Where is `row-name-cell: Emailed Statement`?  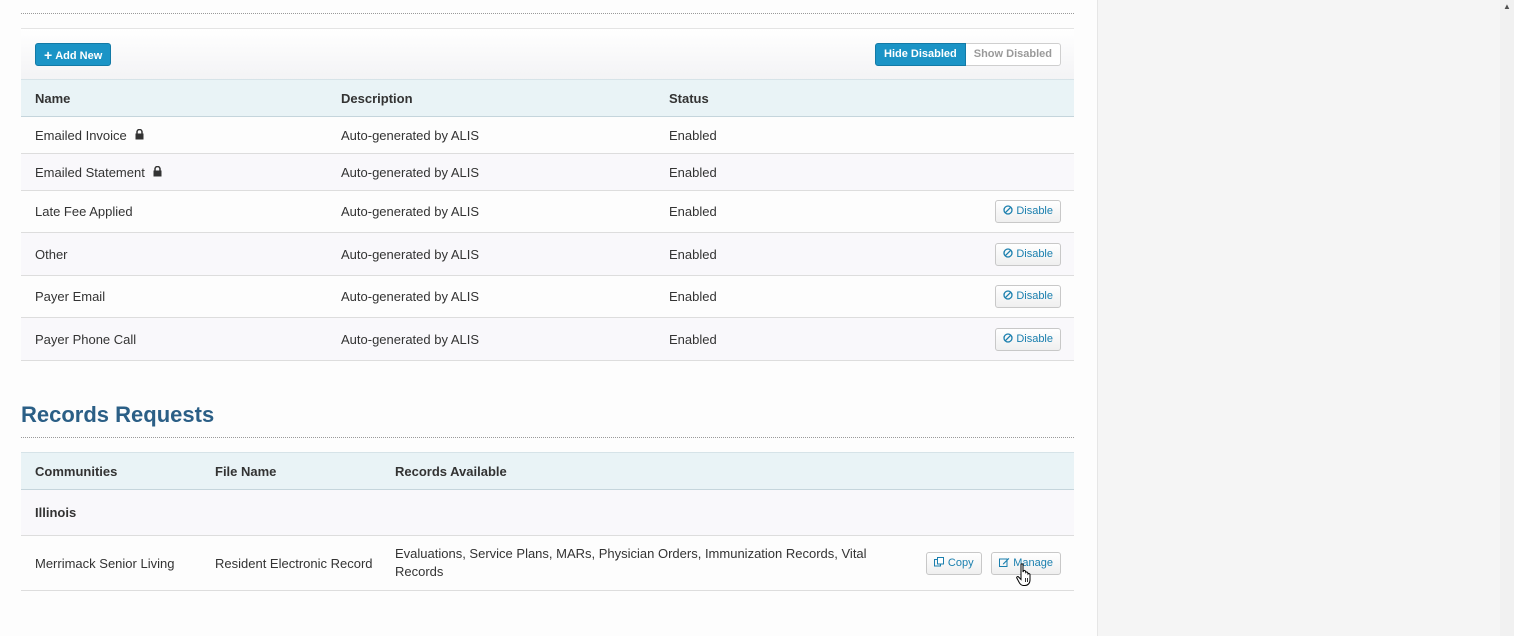 row-name-cell: Emailed Statement is located at coordinates (174, 172).